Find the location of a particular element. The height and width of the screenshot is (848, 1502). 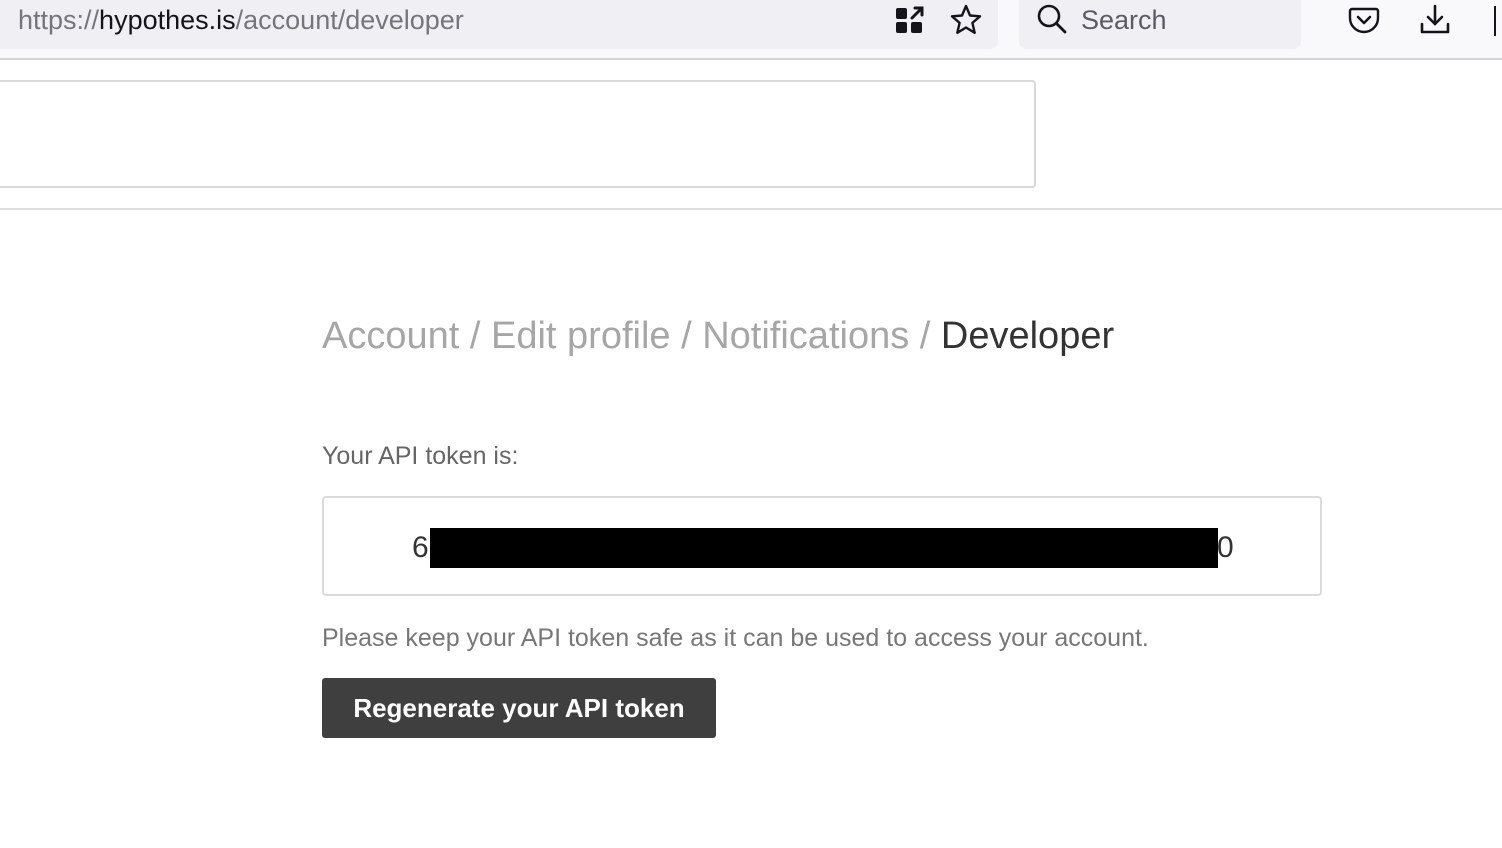

search-placeholder: Search is located at coordinates (1124, 20).